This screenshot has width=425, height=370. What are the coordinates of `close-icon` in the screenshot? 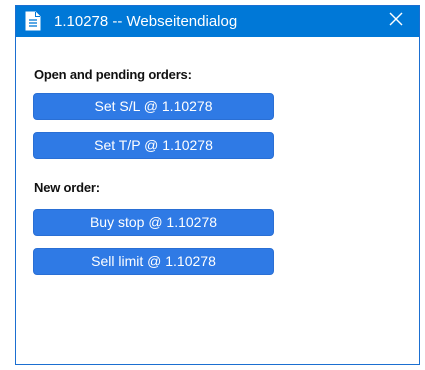 It's located at (396, 21).